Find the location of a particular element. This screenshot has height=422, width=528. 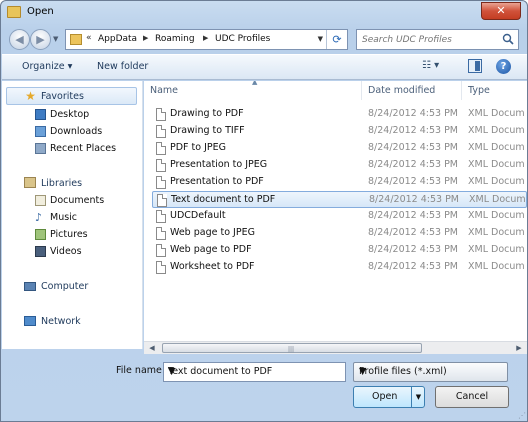

file-type-filter: Profile files (*.xml) ▼ is located at coordinates (430, 372).